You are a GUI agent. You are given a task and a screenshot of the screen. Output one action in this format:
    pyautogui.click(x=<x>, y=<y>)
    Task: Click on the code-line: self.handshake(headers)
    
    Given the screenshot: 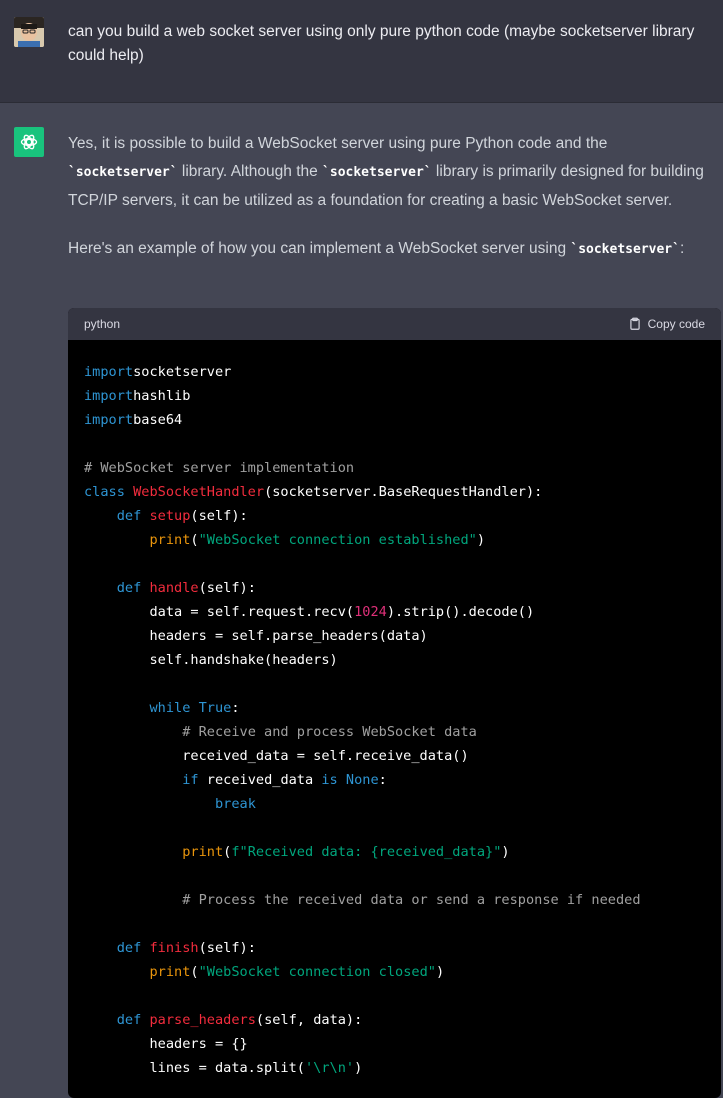 What is the action you would take?
    pyautogui.click(x=394, y=660)
    